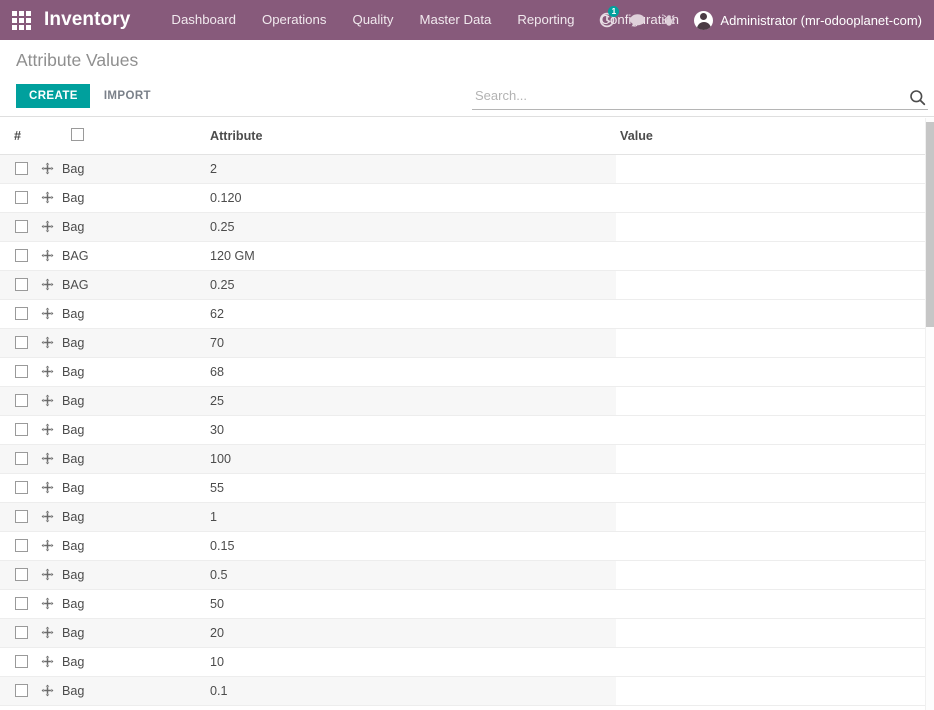  I want to click on row-attribute-cell: 2, so click(413, 169).